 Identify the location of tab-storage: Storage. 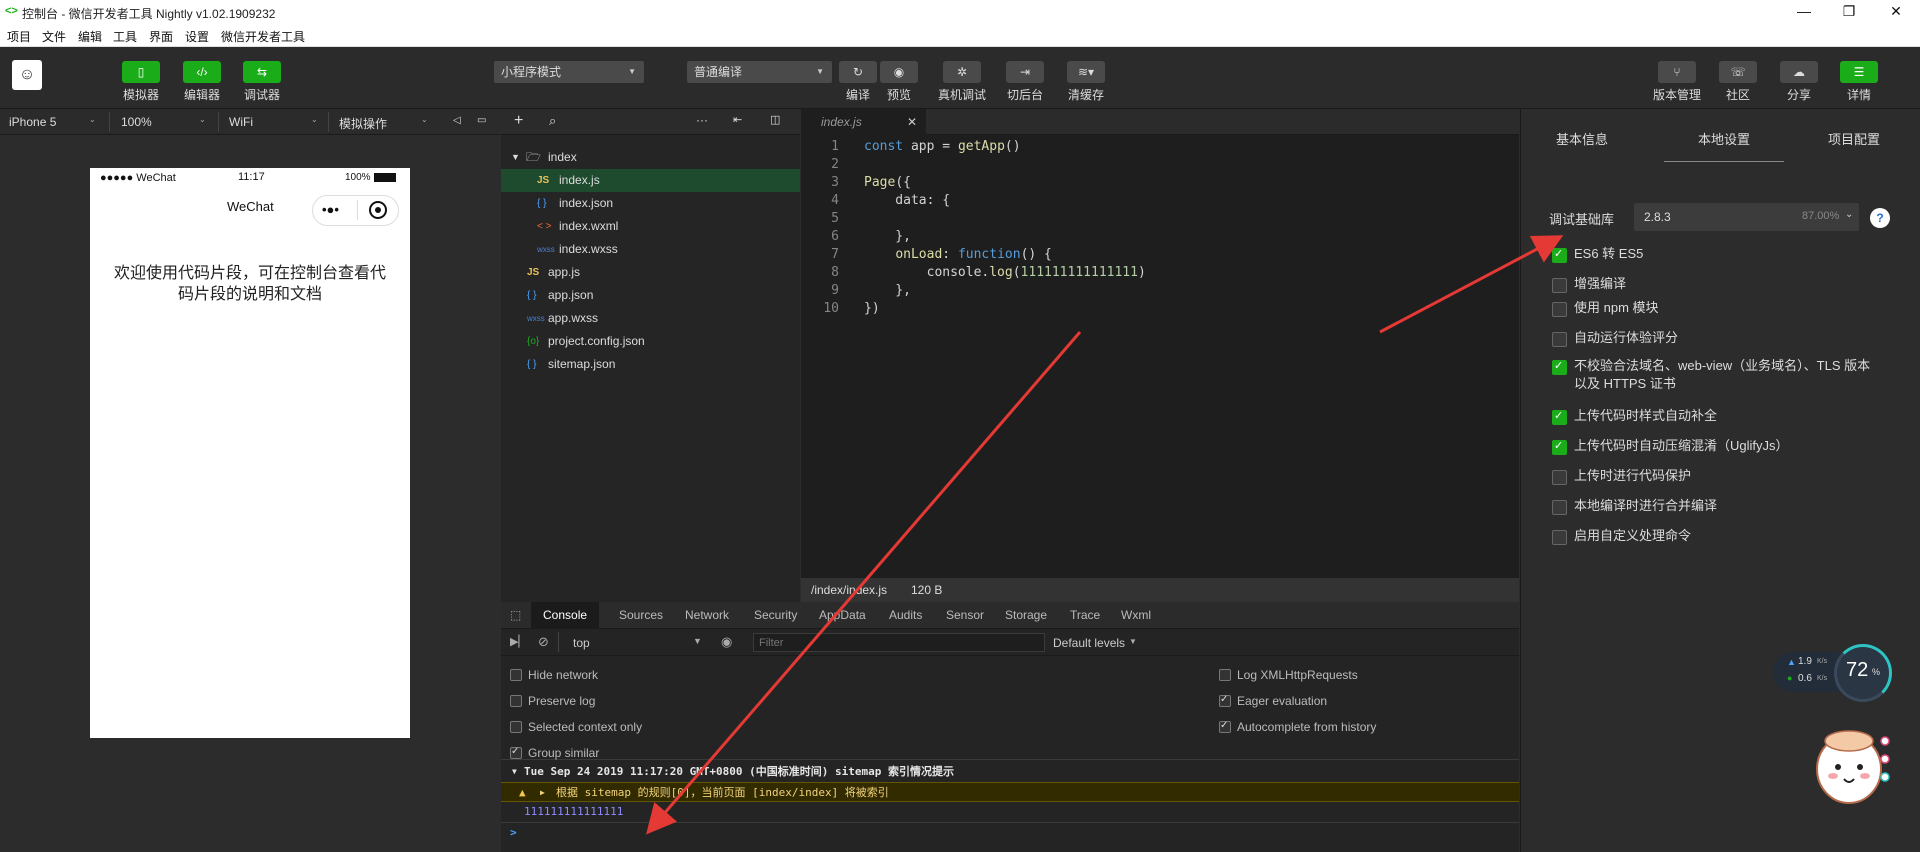
(1026, 615).